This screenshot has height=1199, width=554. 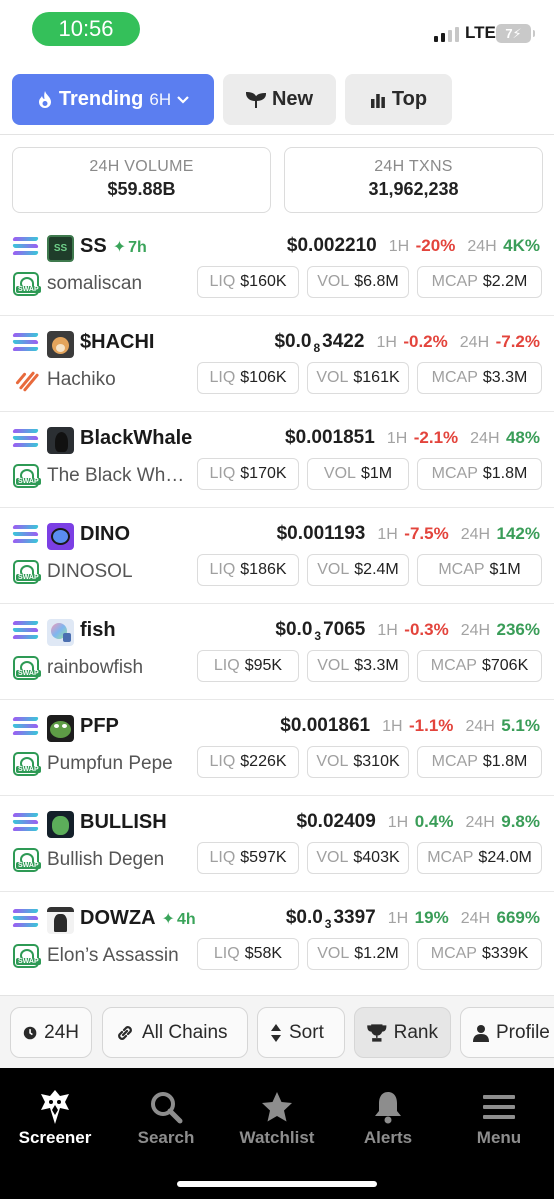 I want to click on price-line: $0.001851 1H -2.1% 24H 48%, so click(x=412, y=438).